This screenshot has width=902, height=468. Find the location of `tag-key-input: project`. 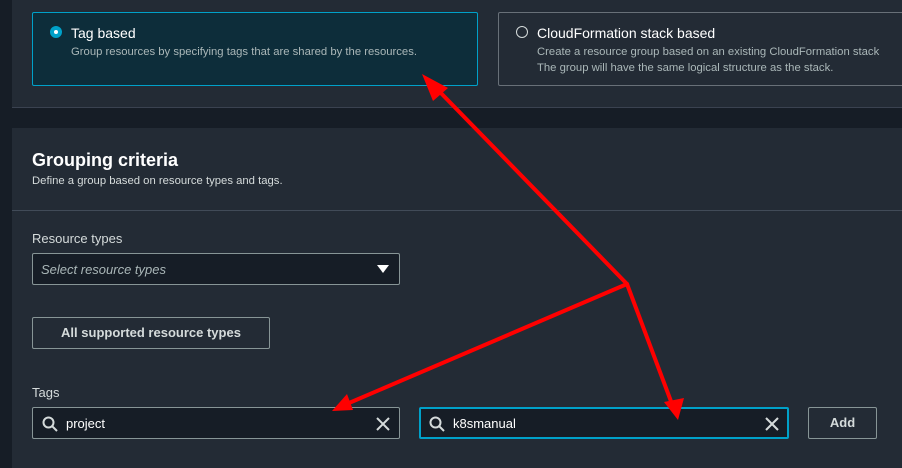

tag-key-input: project is located at coordinates (216, 423).